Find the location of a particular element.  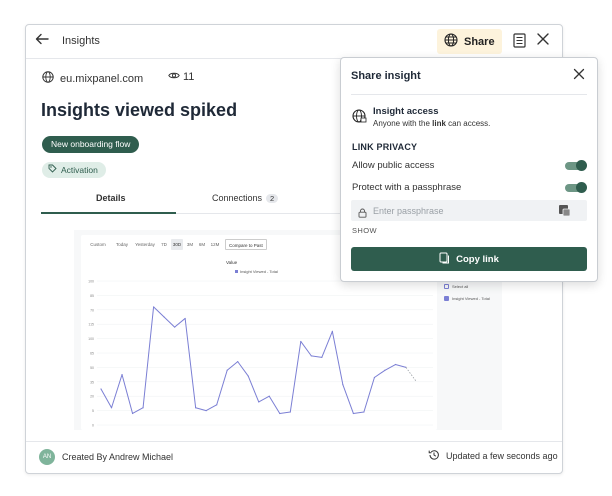

tab-connections-label: Connections is located at coordinates (237, 198).